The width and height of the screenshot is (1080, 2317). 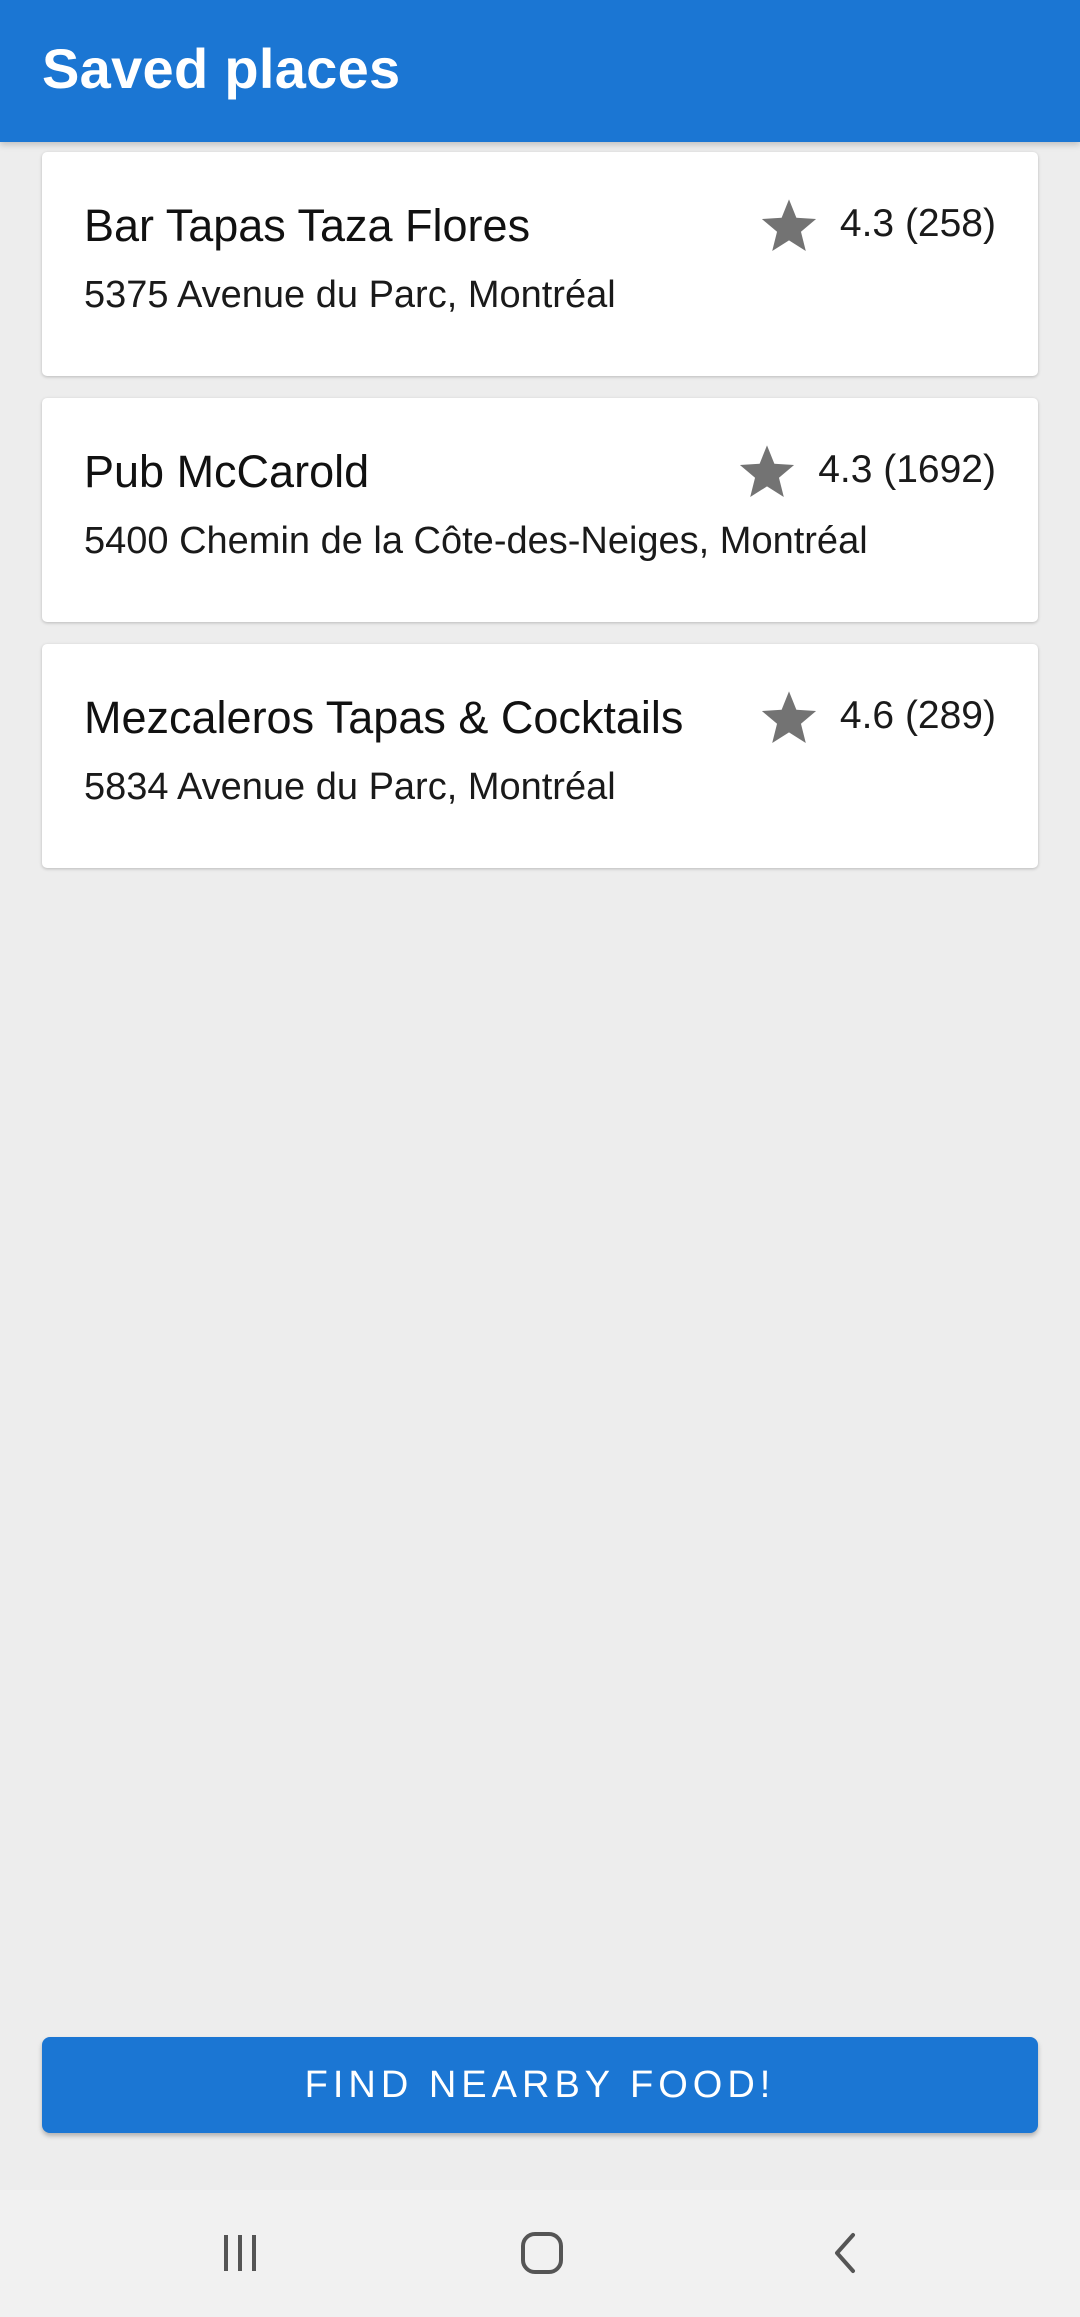 I want to click on page-title: Saved places, so click(x=221, y=68).